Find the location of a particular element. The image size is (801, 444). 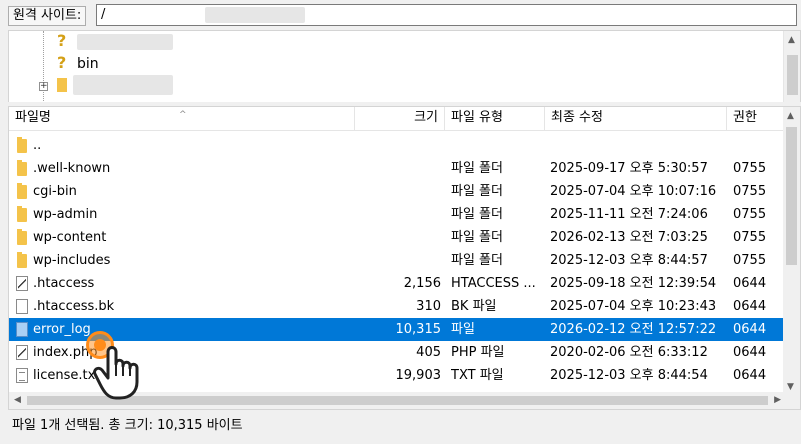

file-modified: 2020-02-06 오전 6:33:12 is located at coordinates (629, 352).